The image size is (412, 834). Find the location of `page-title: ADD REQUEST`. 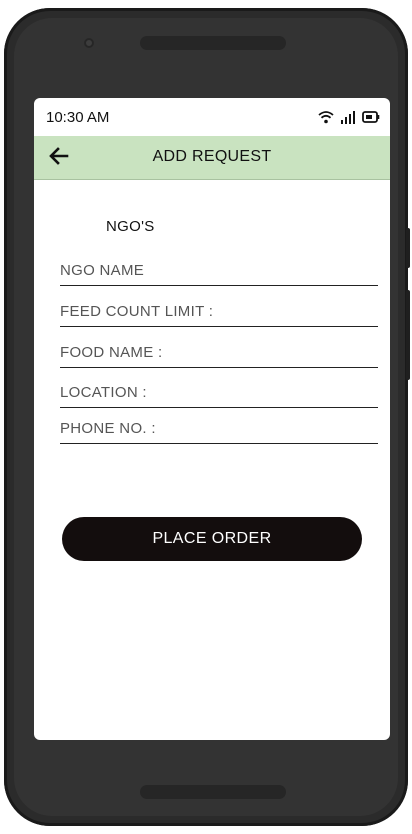

page-title: ADD REQUEST is located at coordinates (212, 156).